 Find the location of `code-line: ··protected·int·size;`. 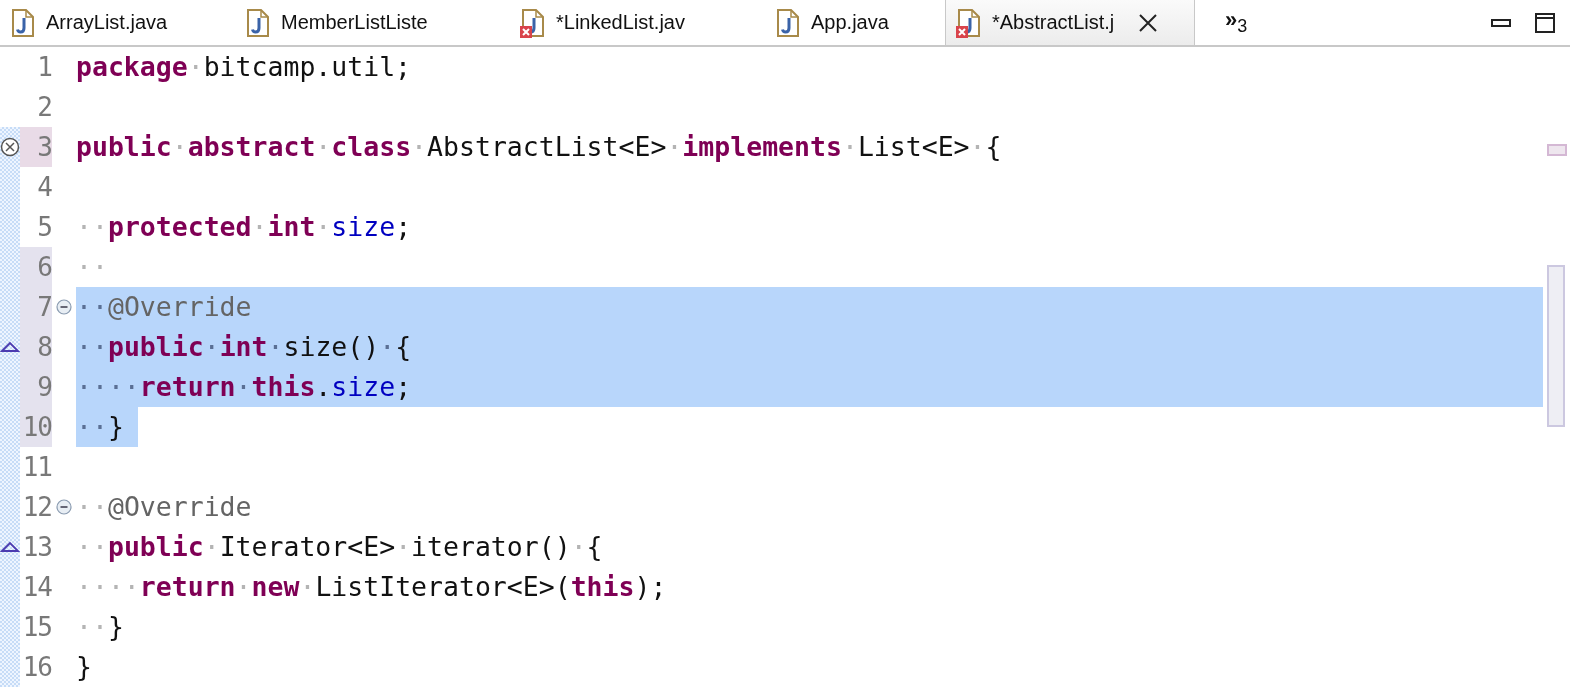

code-line: ··protected·int·size; is located at coordinates (244, 227).